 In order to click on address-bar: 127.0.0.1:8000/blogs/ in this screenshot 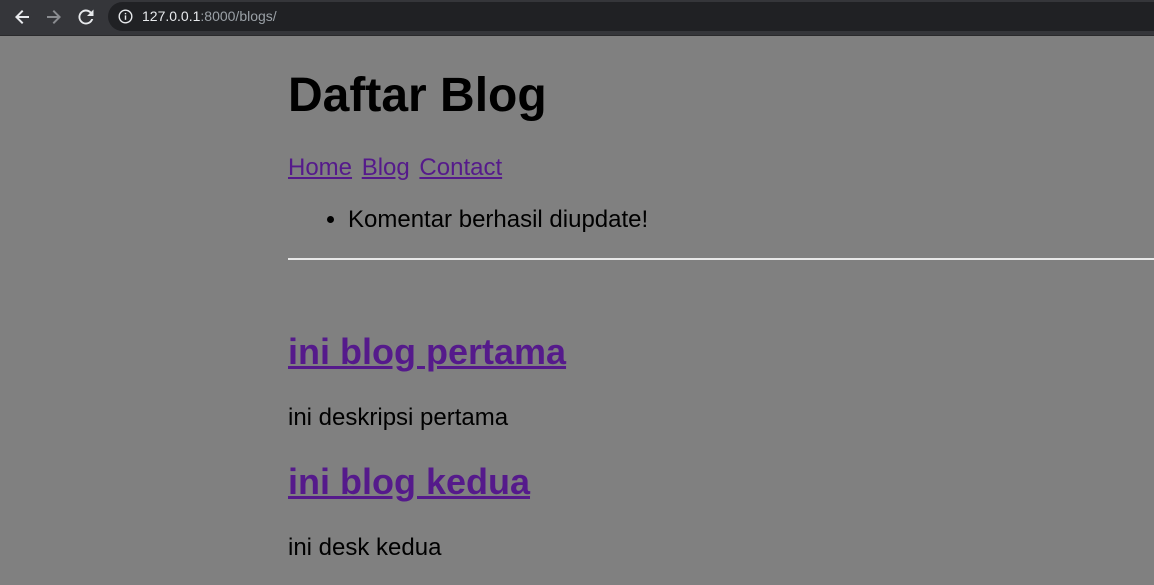, I will do `click(631, 16)`.